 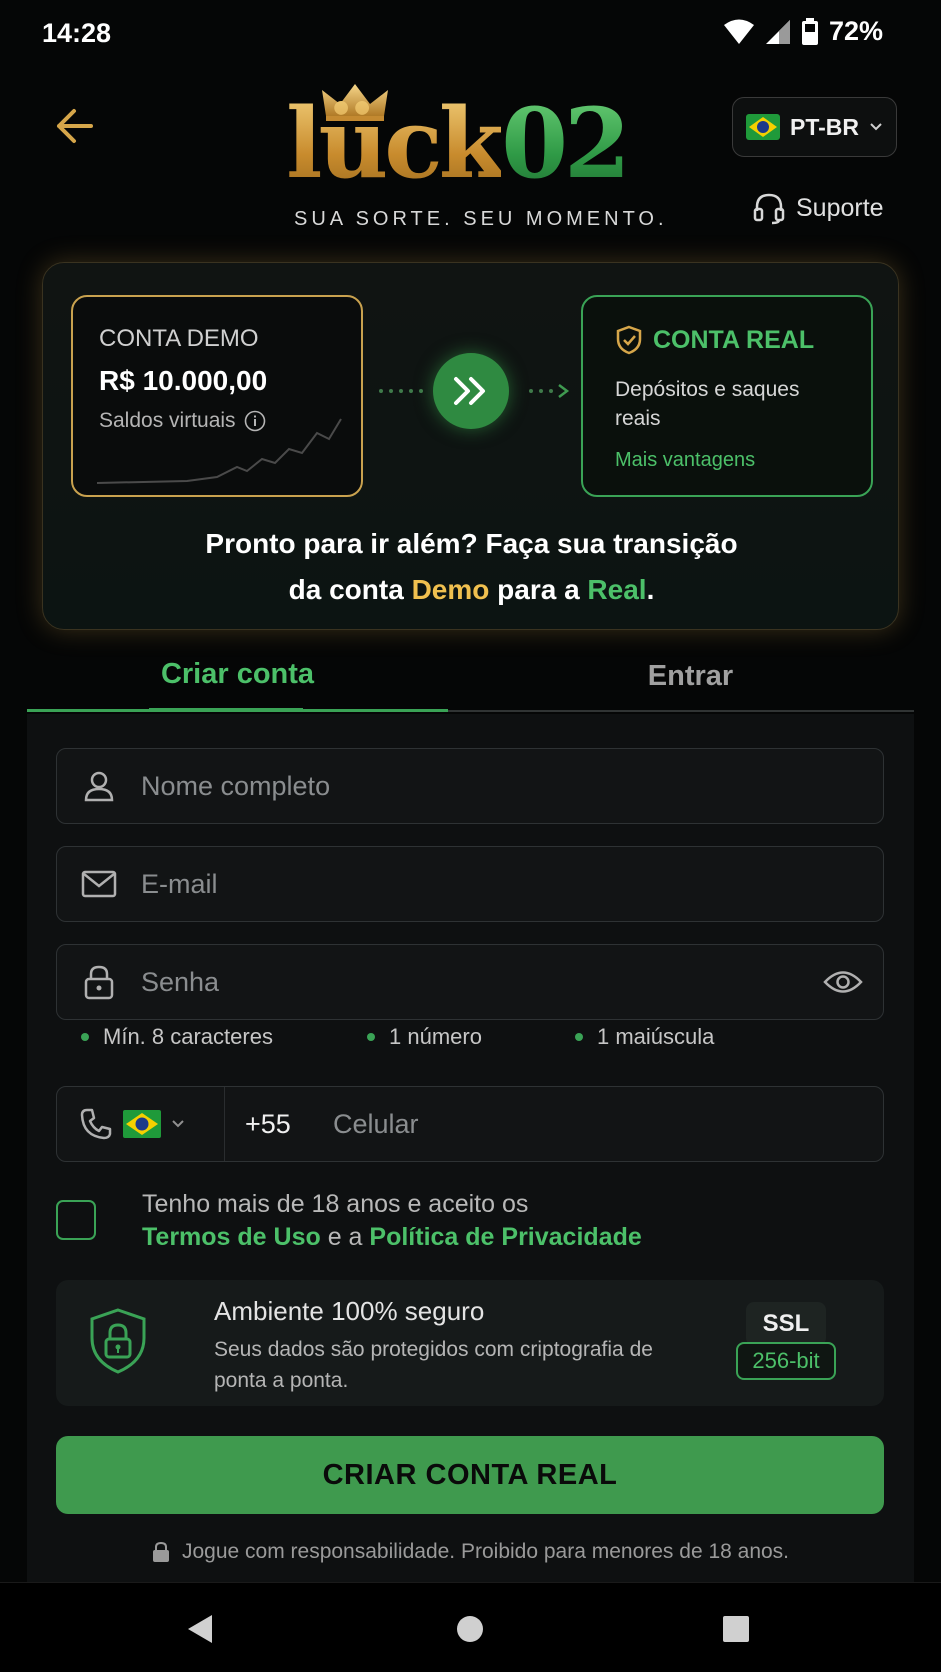 What do you see at coordinates (549, 391) in the screenshot?
I see `dots-right-decoration` at bounding box center [549, 391].